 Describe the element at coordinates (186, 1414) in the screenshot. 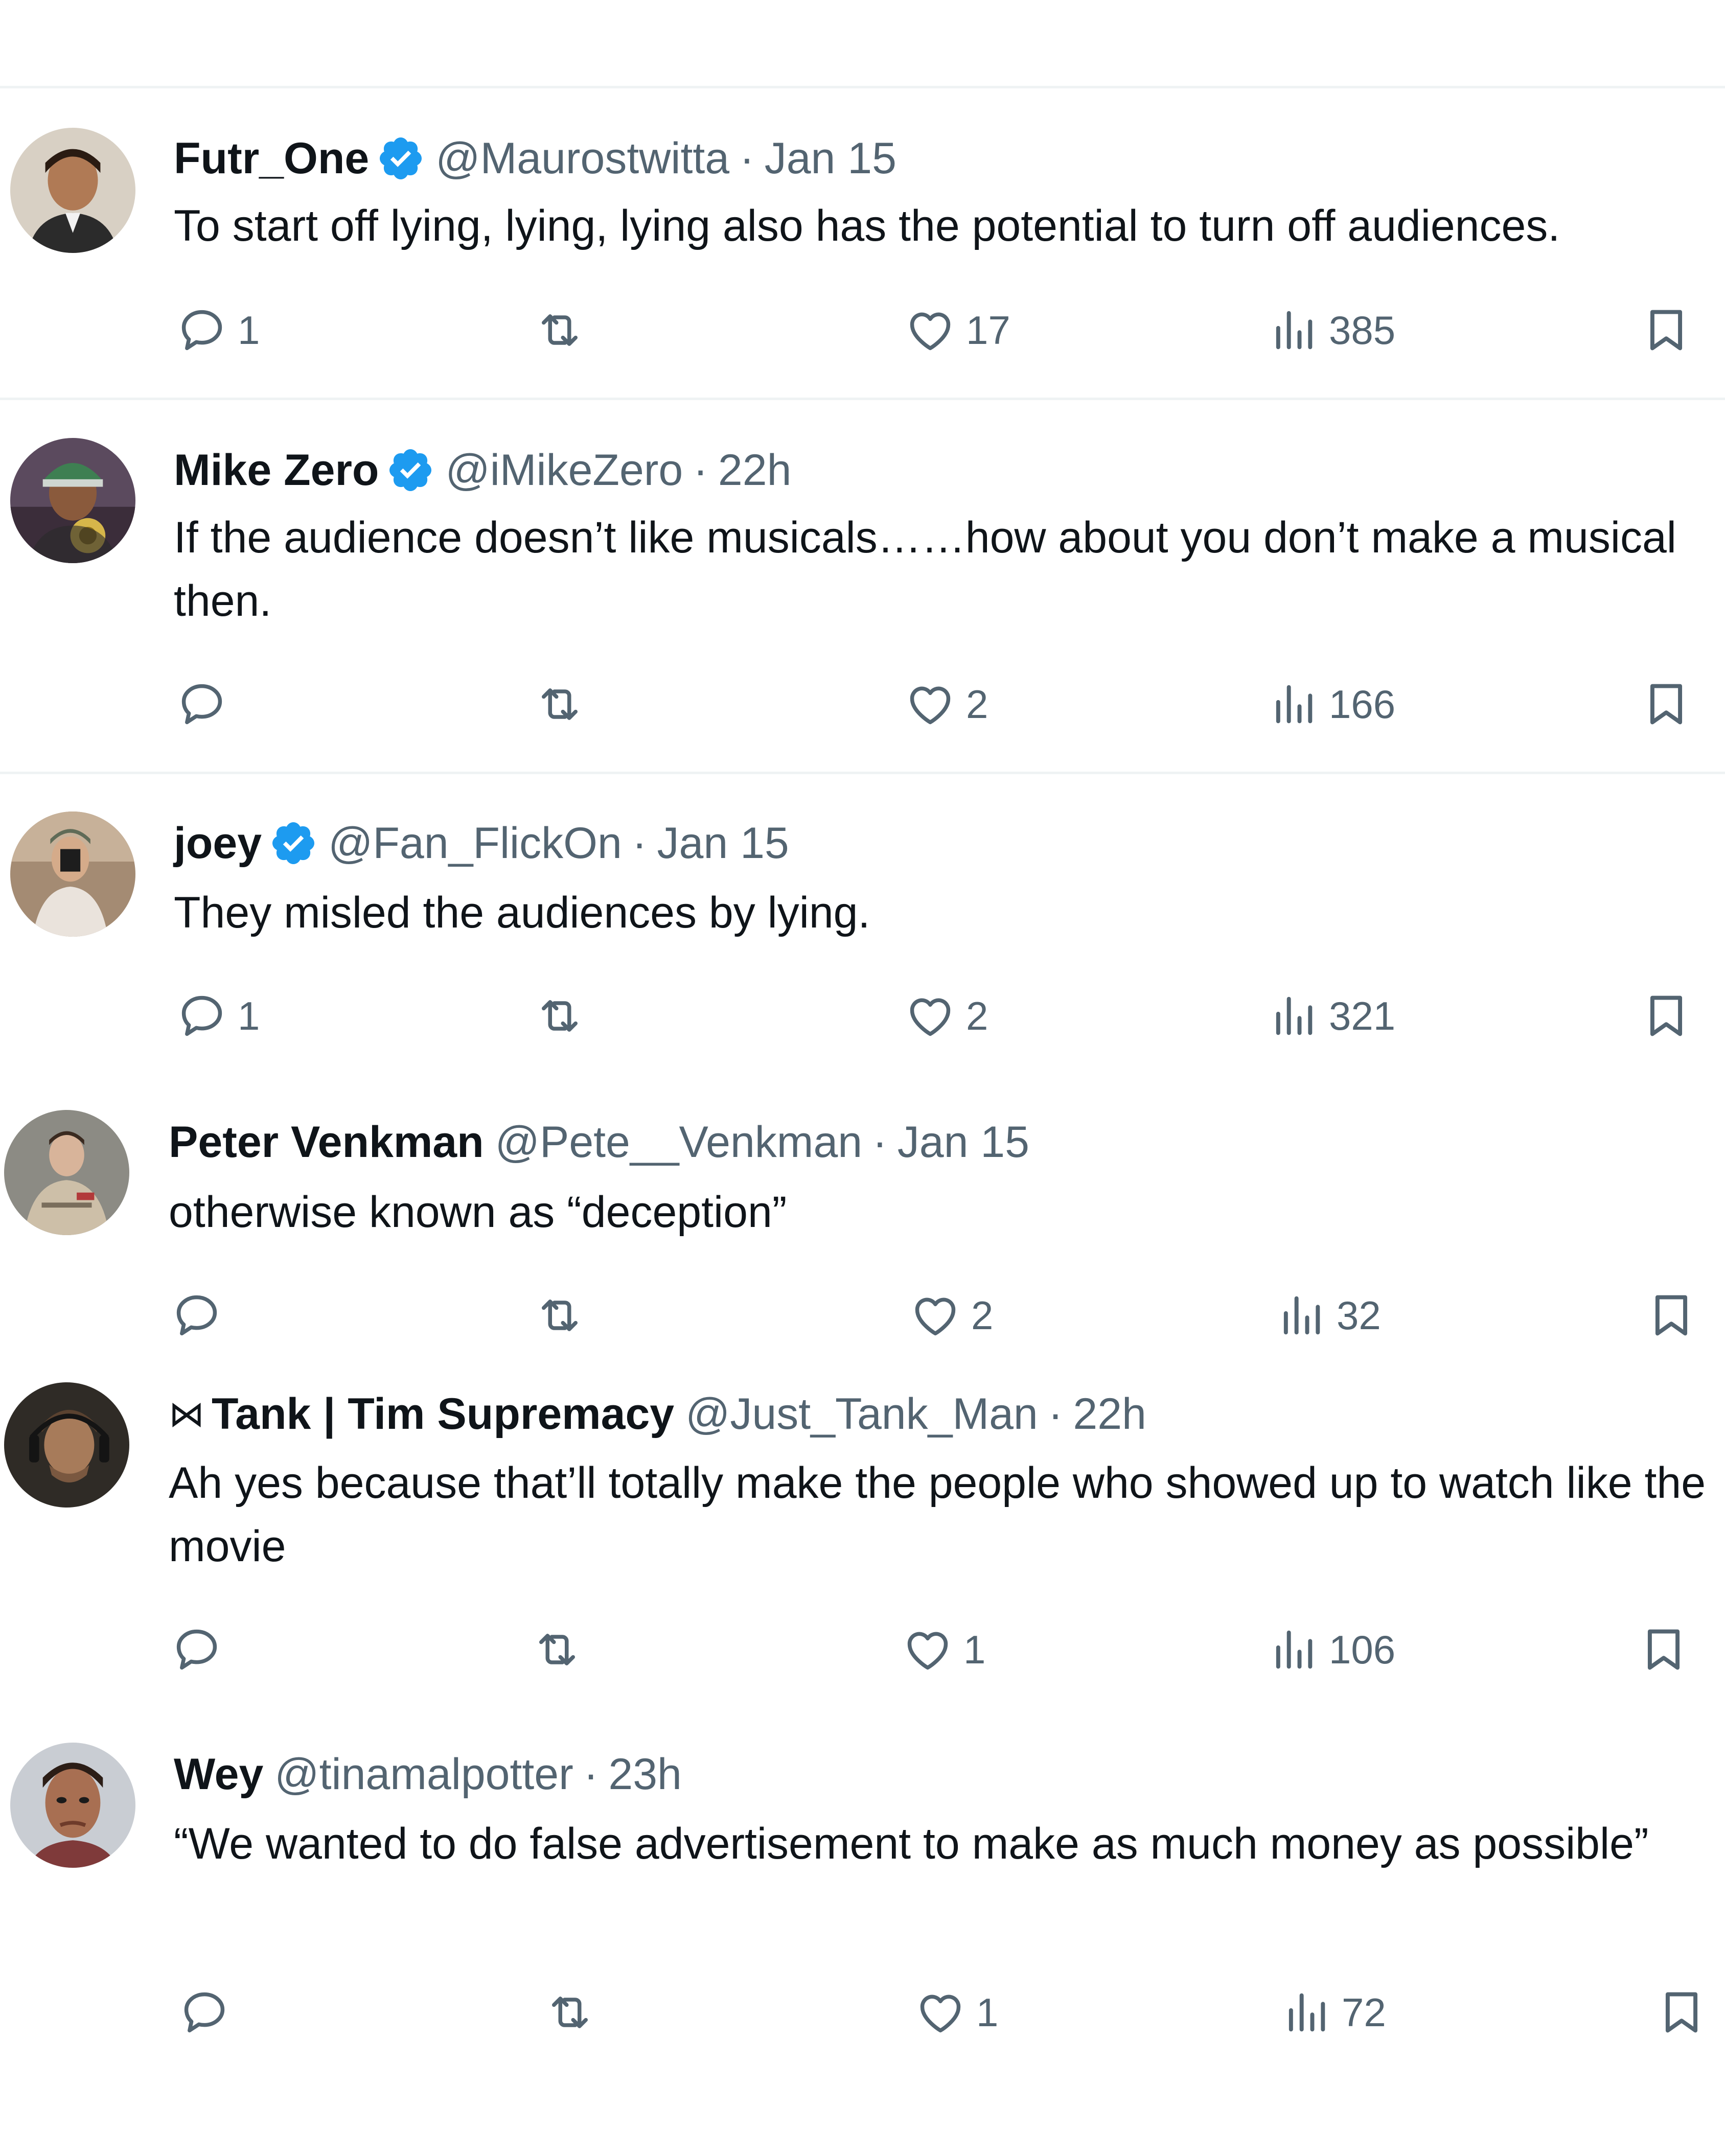

I see `bowtie-icon: ⋈` at that location.